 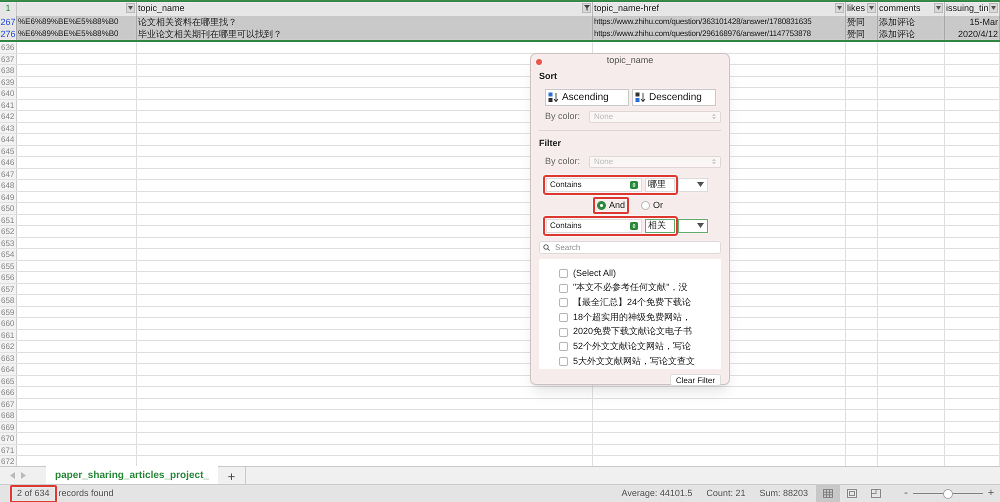 I want to click on row-number: 663, so click(x=8, y=357).